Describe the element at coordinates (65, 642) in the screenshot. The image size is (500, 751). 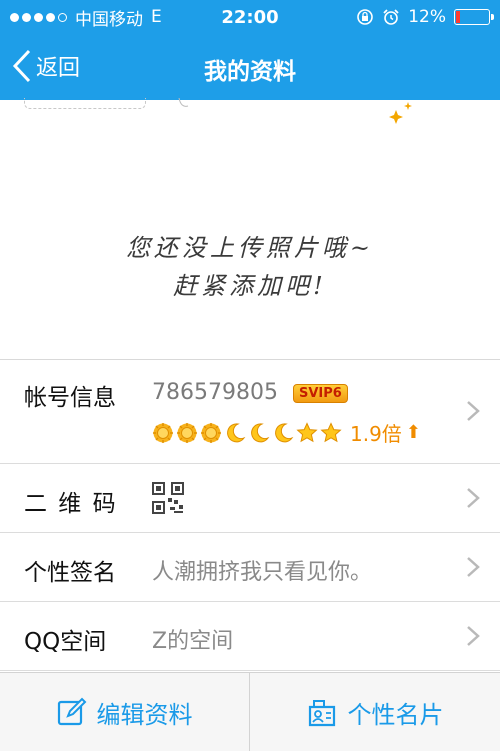
I see `qzone-label: QQ空间` at that location.